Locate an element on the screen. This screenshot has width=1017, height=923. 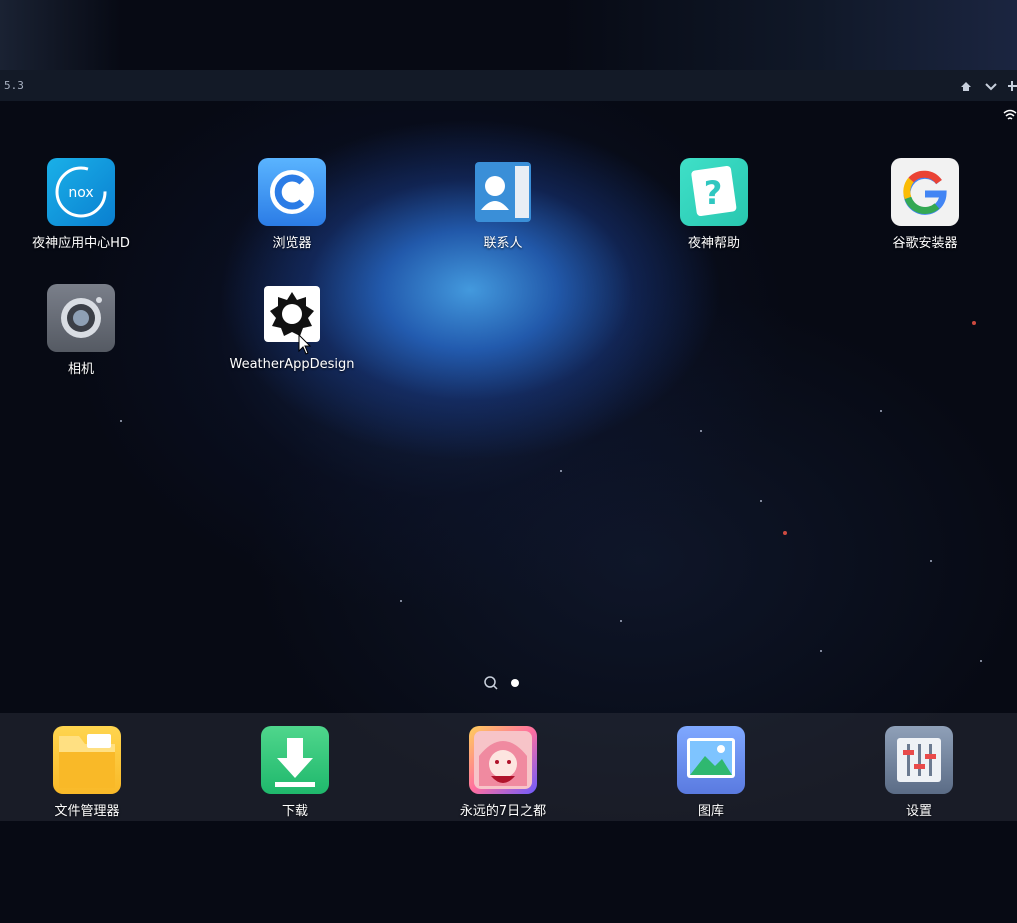
app-label: 相机 is located at coordinates (80, 369).